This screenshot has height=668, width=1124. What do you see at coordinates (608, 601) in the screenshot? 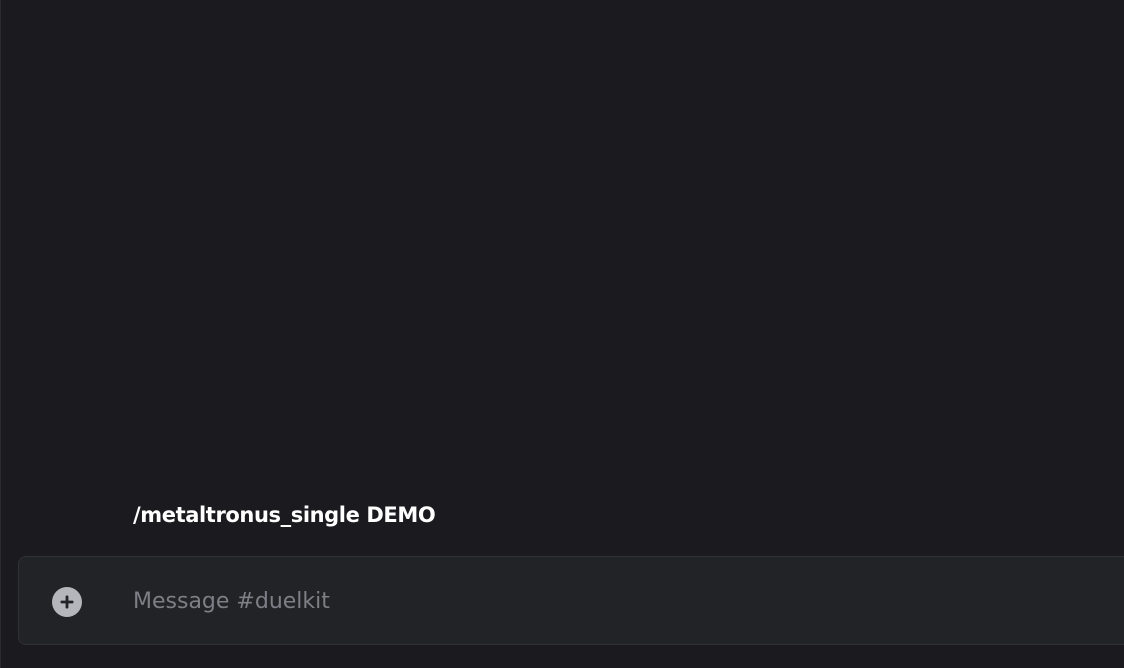
I see `message-input` at bounding box center [608, 601].